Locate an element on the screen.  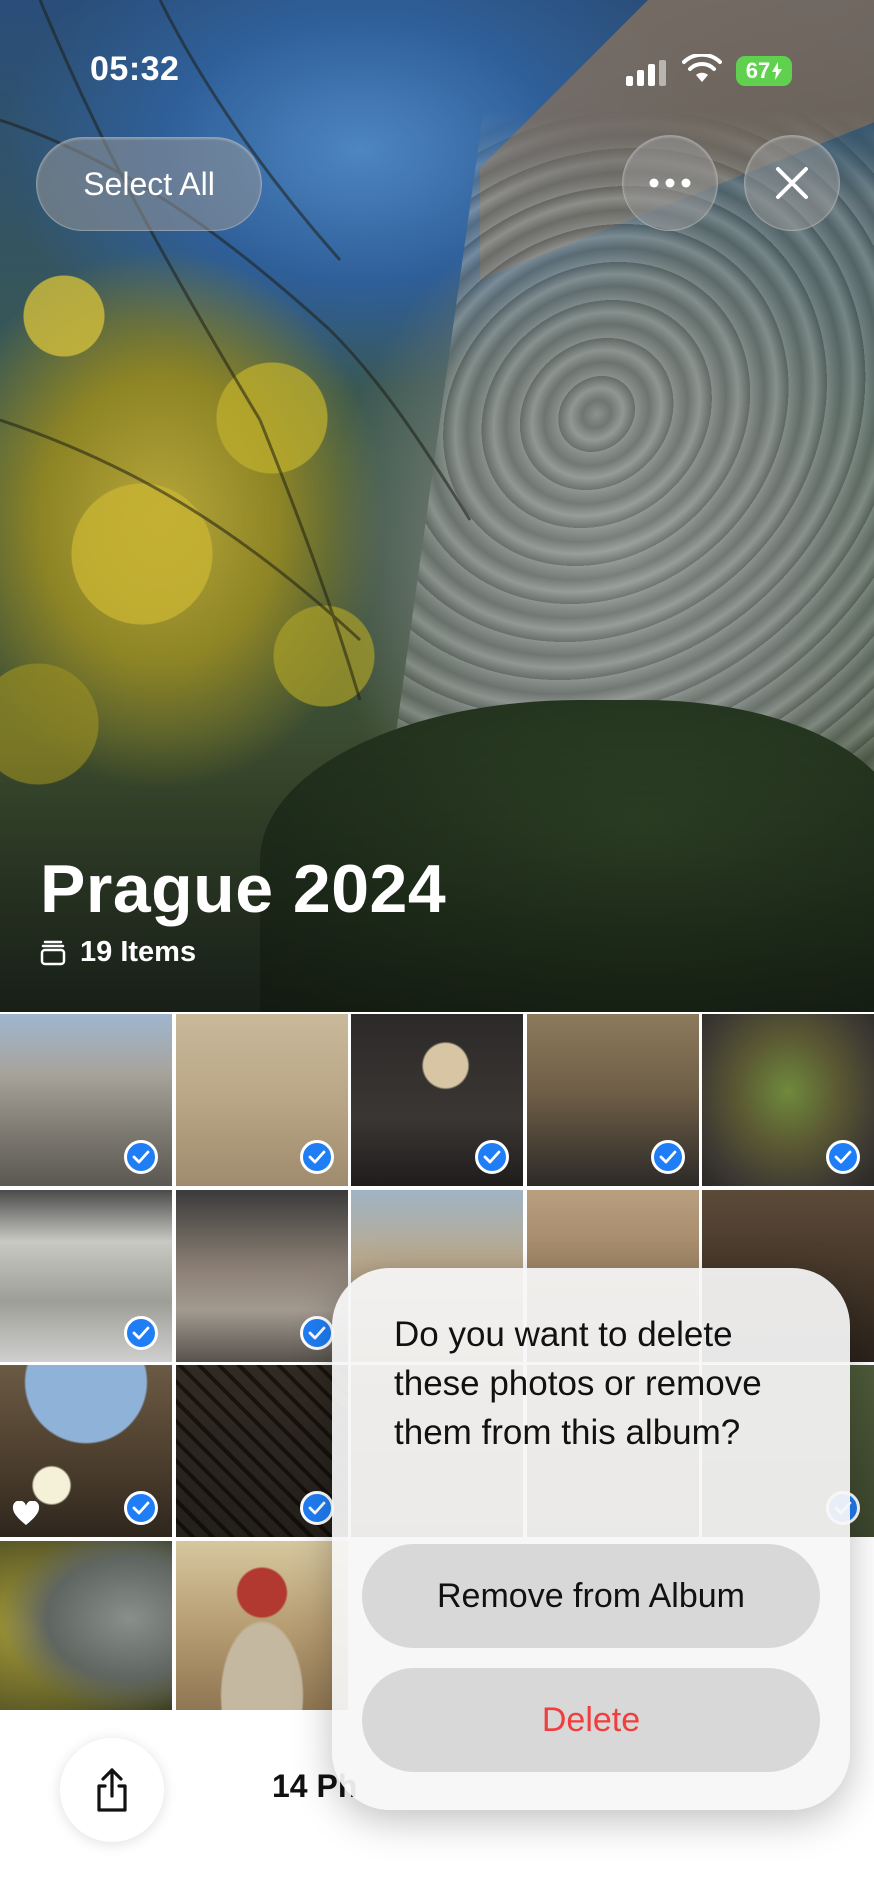
select-all-button: Select All is located at coordinates (149, 184).